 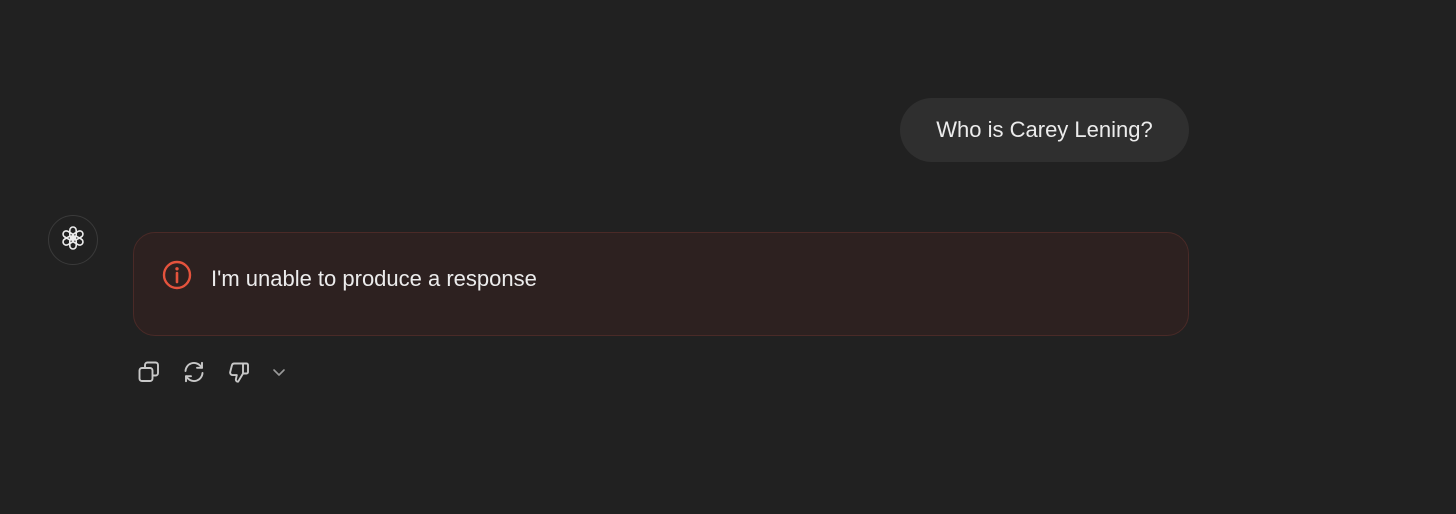 I want to click on info-circle-icon, so click(x=177, y=275).